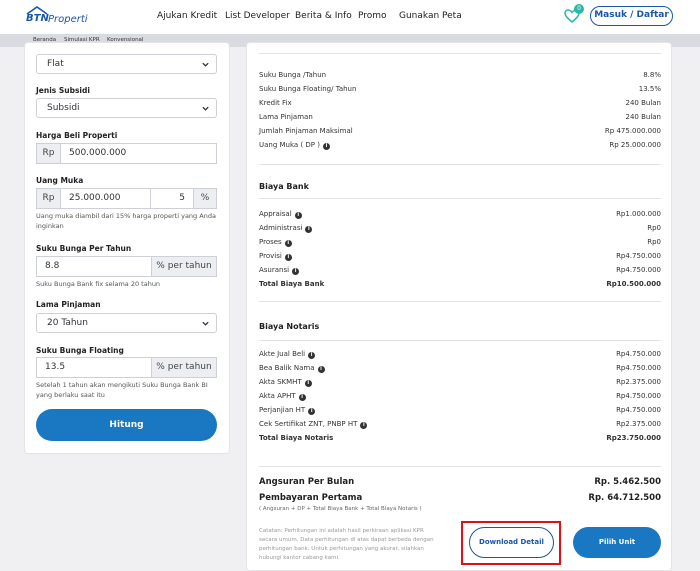  What do you see at coordinates (184, 367) in the screenshot?
I see `floating-suffix: % per tahun` at bounding box center [184, 367].